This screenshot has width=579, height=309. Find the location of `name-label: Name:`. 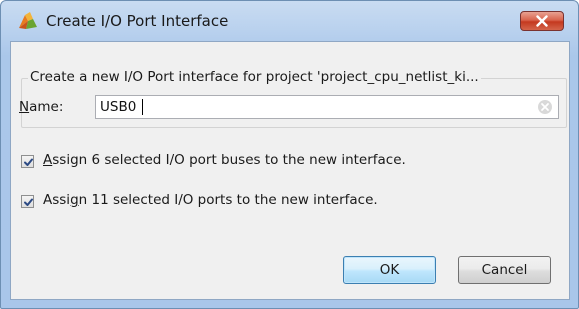

name-label: Name: is located at coordinates (41, 107).